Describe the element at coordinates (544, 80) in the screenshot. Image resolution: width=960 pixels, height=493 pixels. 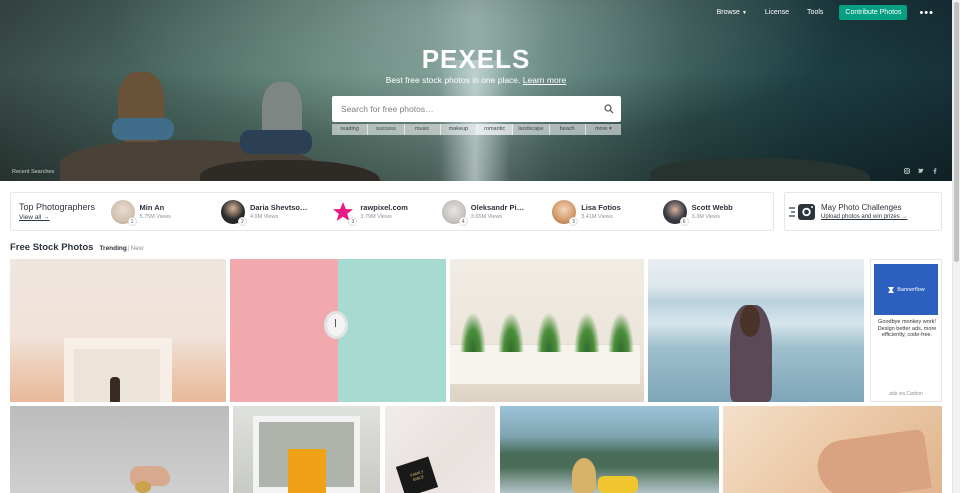
I see `learn-more-link: Learn more` at that location.